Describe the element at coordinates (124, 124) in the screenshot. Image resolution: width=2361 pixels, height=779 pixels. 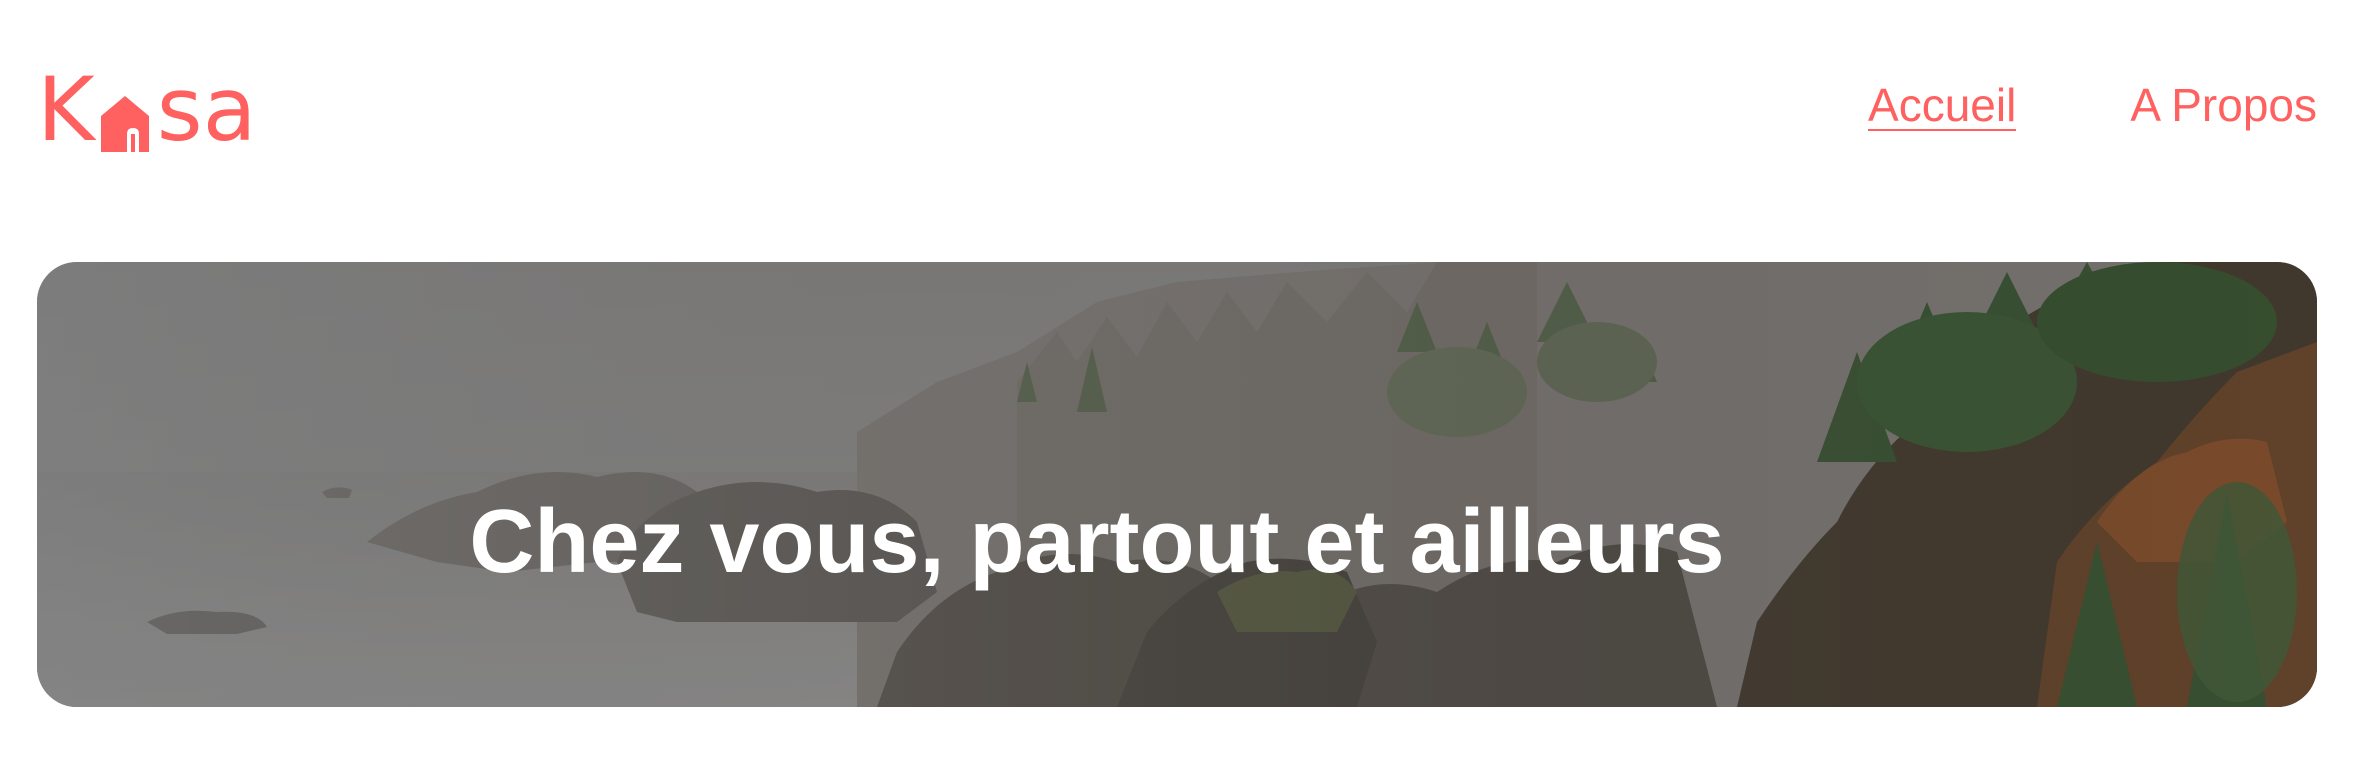
I see `house-icon` at that location.